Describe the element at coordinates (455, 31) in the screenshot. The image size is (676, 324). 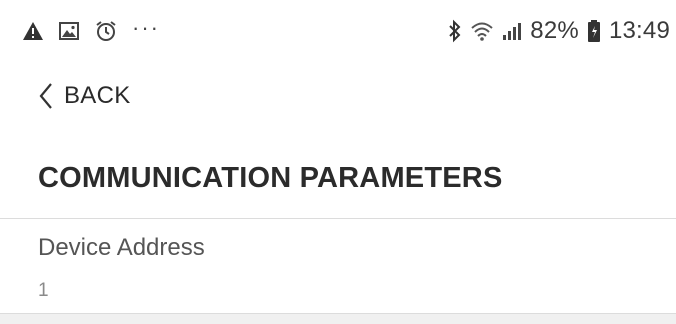
I see `bluetooth-icon` at that location.